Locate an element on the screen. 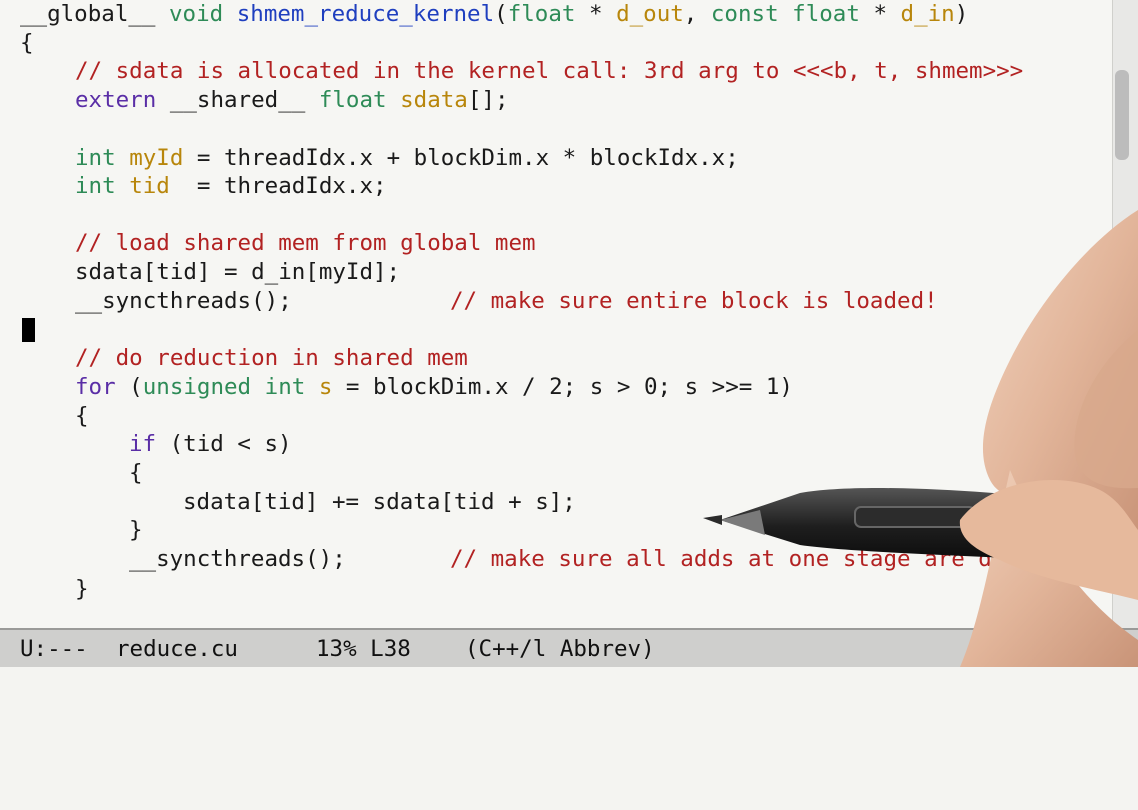  function-name: shmem_reduce_kernel is located at coordinates (365, 14).